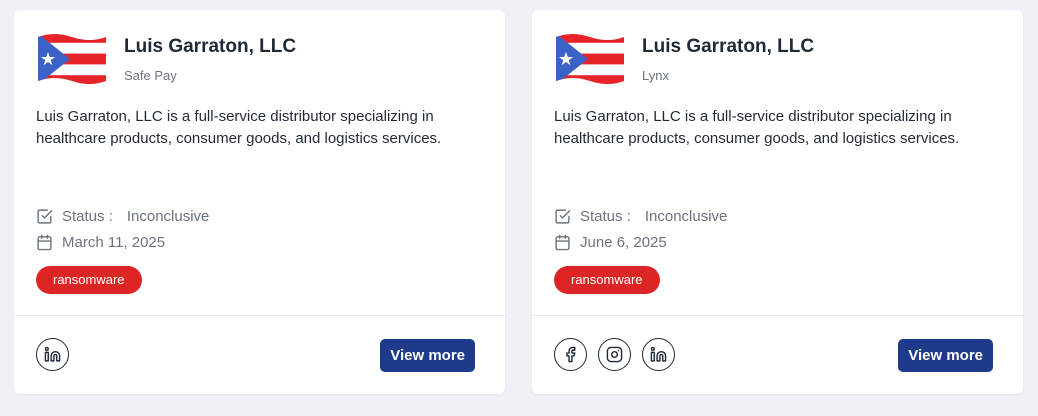 The width and height of the screenshot is (1038, 416). I want to click on date-value: June 6, 2025, so click(623, 242).